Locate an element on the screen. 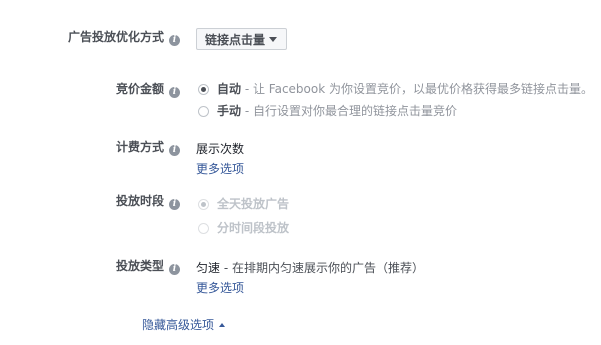 This screenshot has width=601, height=345. bid-auto-title: 自动 is located at coordinates (229, 89).